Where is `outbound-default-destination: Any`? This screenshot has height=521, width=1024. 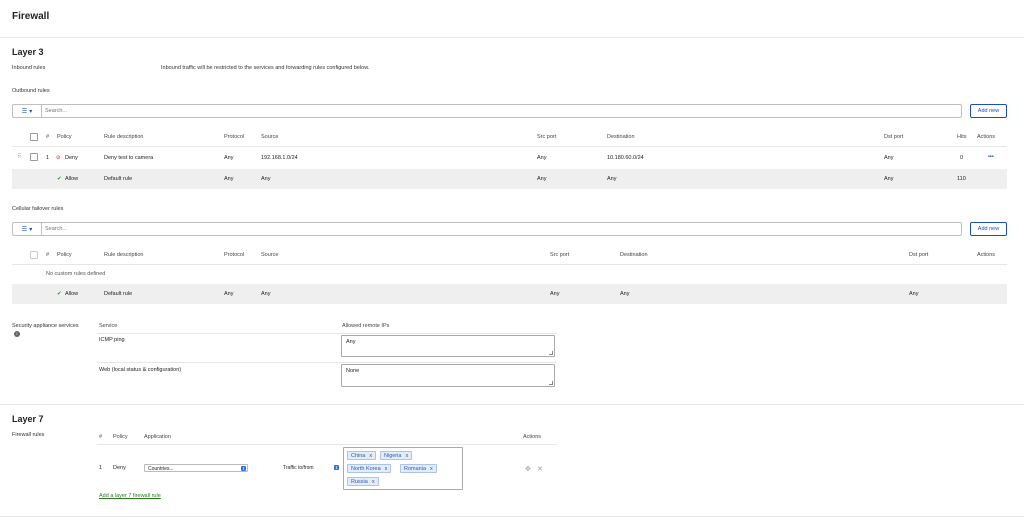 outbound-default-destination: Any is located at coordinates (612, 179).